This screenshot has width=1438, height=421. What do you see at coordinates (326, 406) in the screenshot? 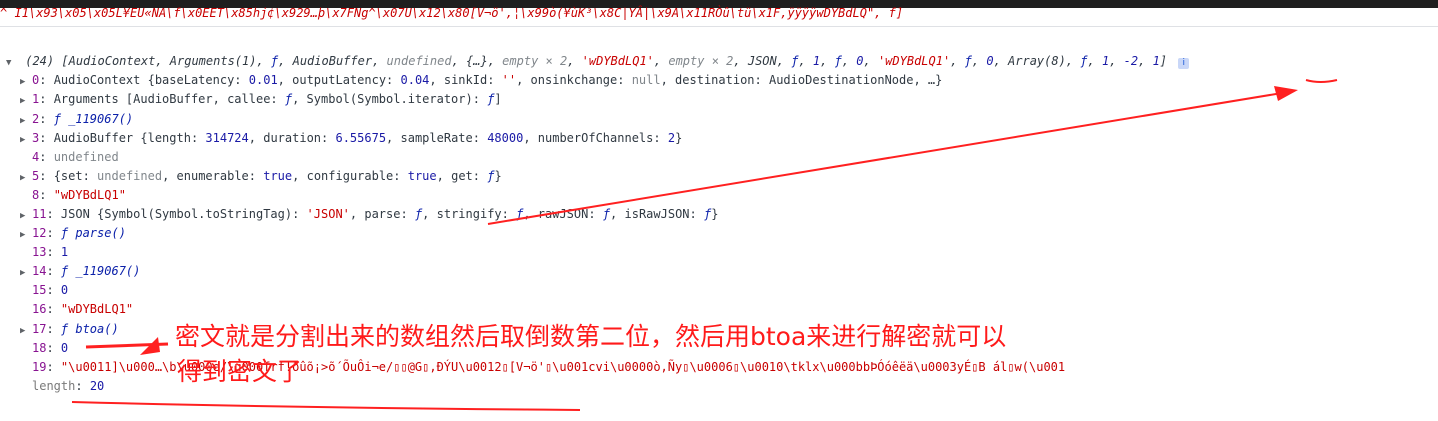
I see `value-19-underline` at bounding box center [326, 406].